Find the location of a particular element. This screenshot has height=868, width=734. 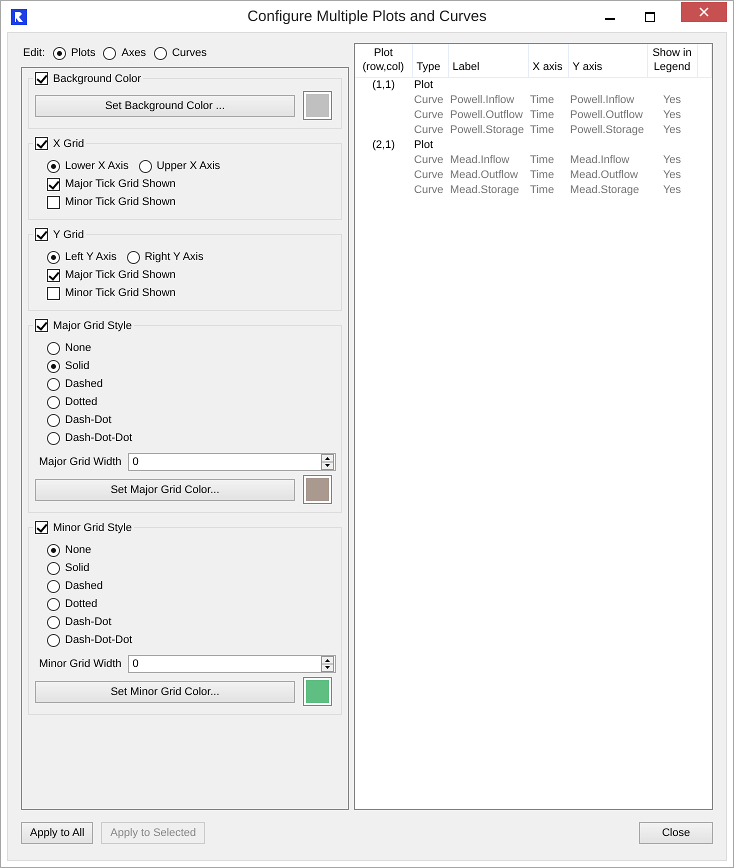

axis-radio: Left Y Axis is located at coordinates (82, 257).